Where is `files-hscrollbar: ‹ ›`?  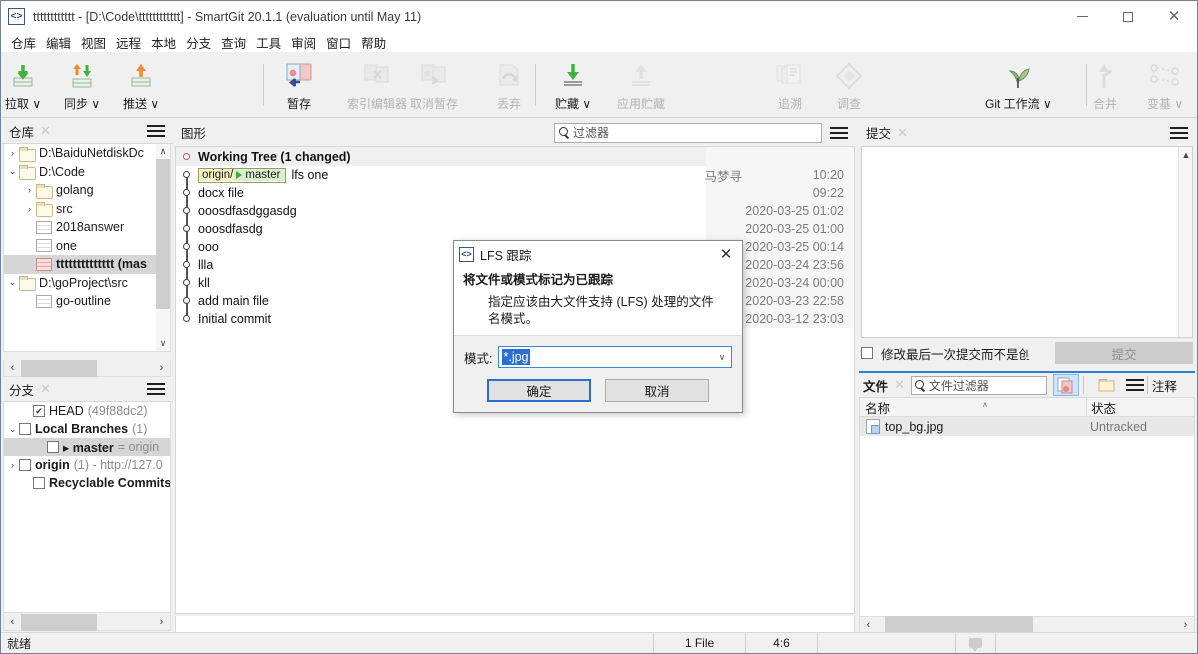
files-hscrollbar: ‹ › is located at coordinates (1027, 624).